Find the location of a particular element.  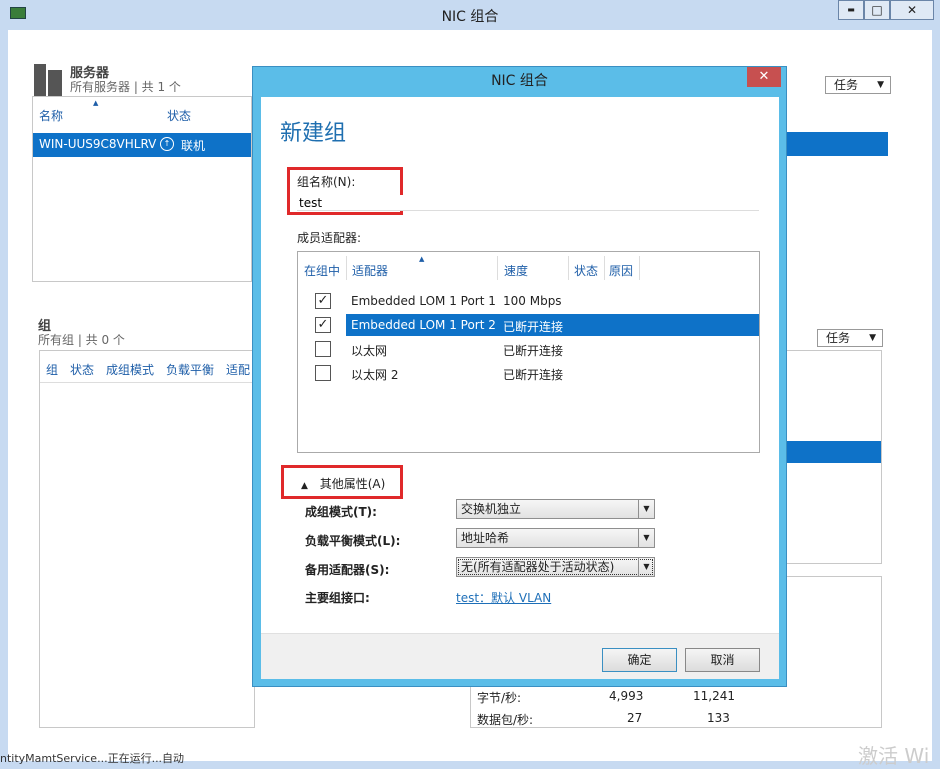

primary-interface-link: test：默认 VLAN is located at coordinates (503, 597).